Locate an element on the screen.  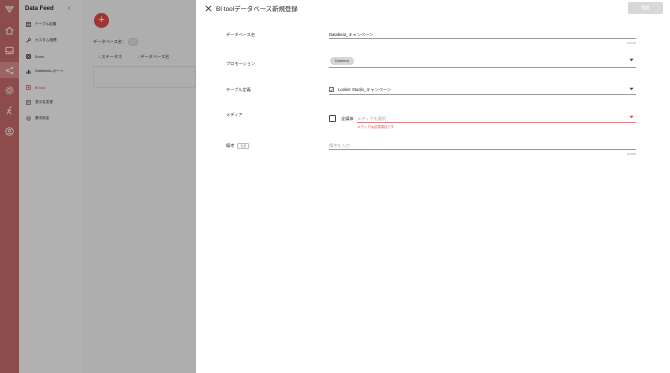
database-name-counter: 21/100 is located at coordinates (631, 43).